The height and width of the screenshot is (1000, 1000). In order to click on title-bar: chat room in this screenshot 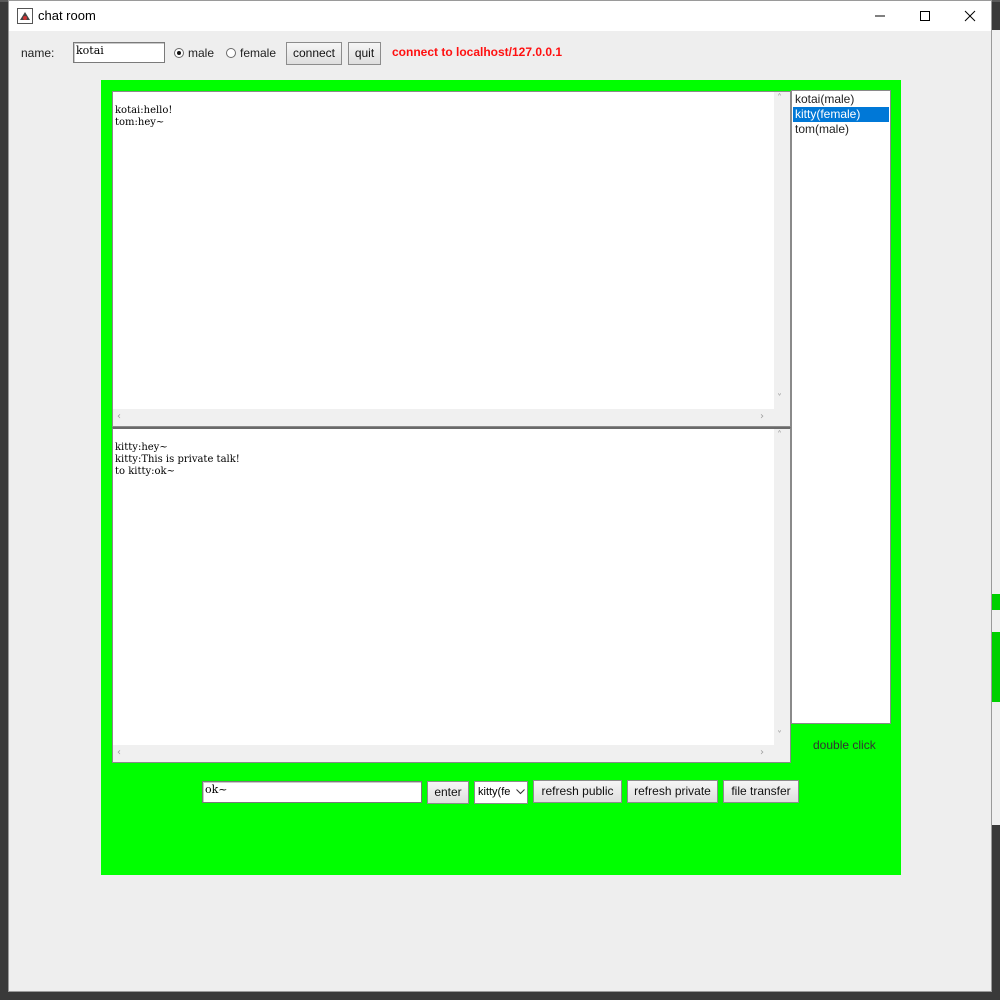, I will do `click(500, 16)`.